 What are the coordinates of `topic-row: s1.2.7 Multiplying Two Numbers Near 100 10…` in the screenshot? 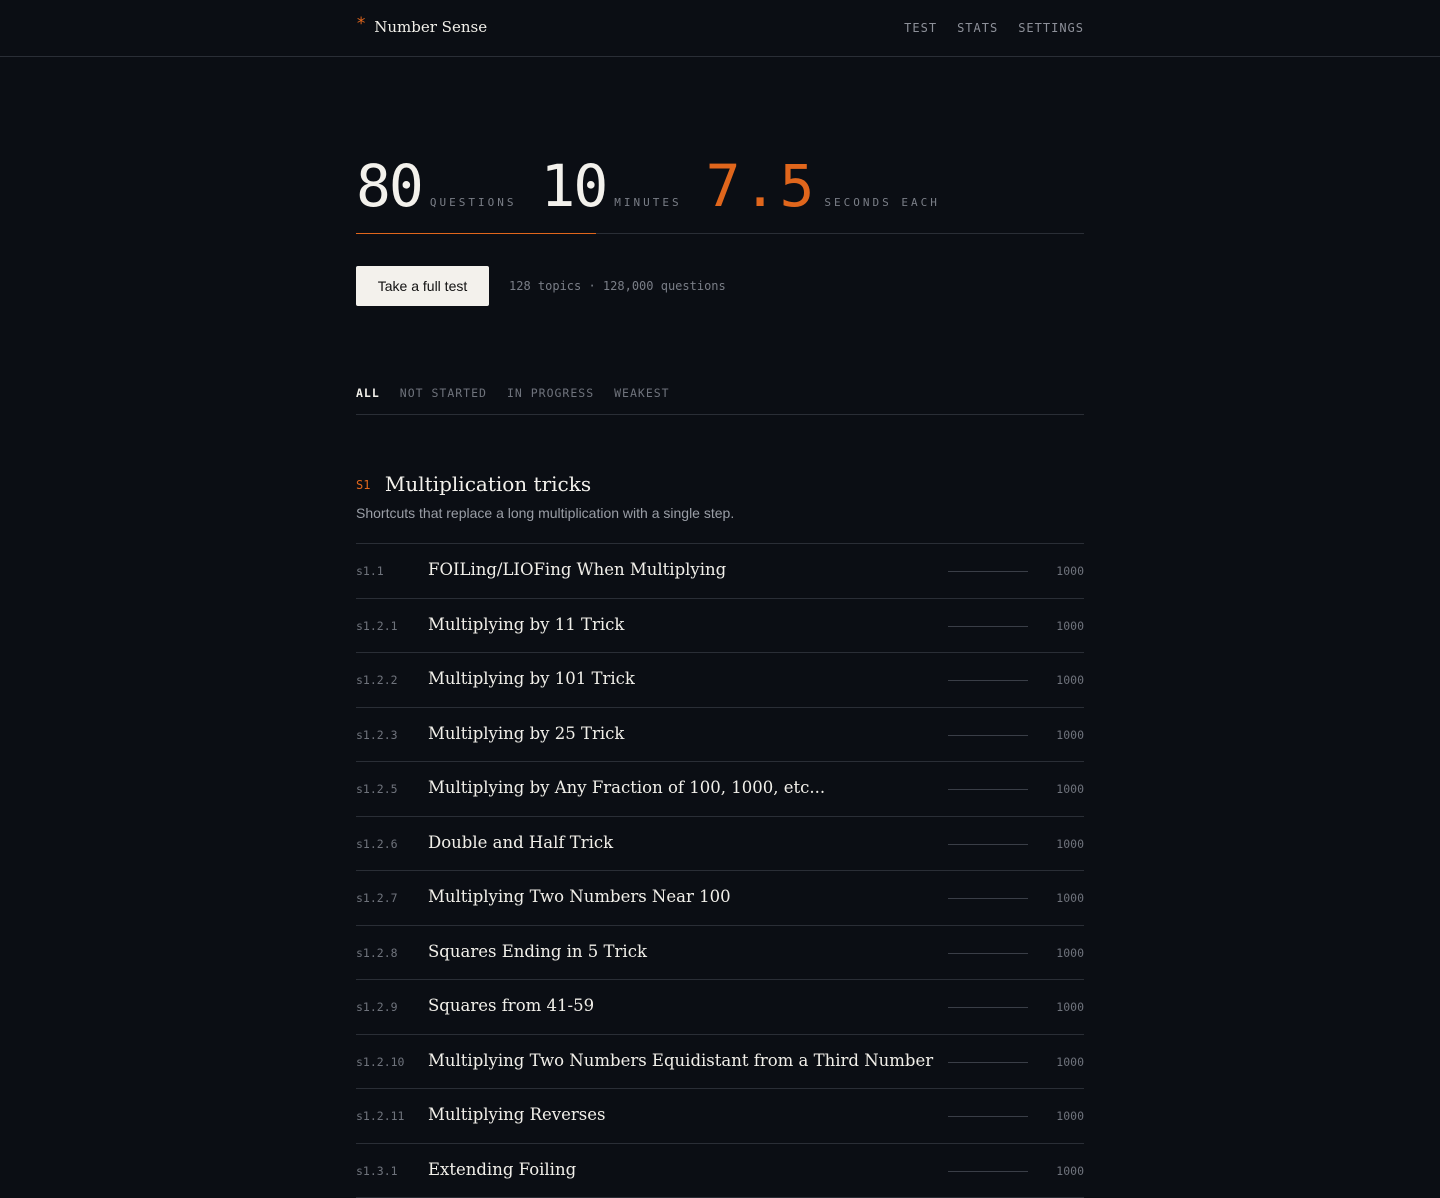 It's located at (720, 898).